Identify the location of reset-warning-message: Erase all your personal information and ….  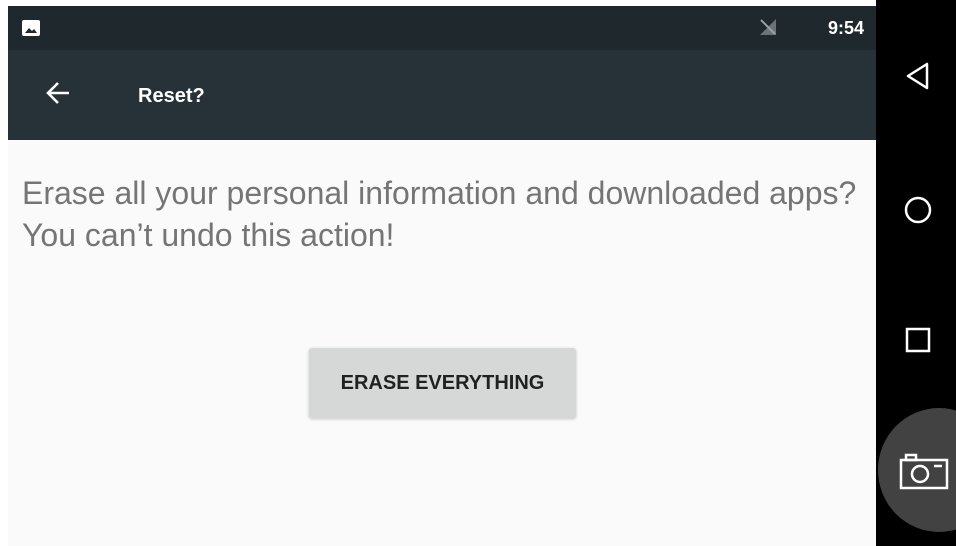
(439, 214).